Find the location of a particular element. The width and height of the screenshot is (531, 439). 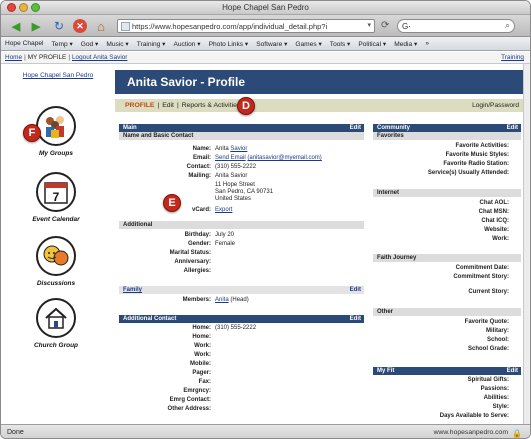

bookmark-games: Games ▾ is located at coordinates (308, 44).